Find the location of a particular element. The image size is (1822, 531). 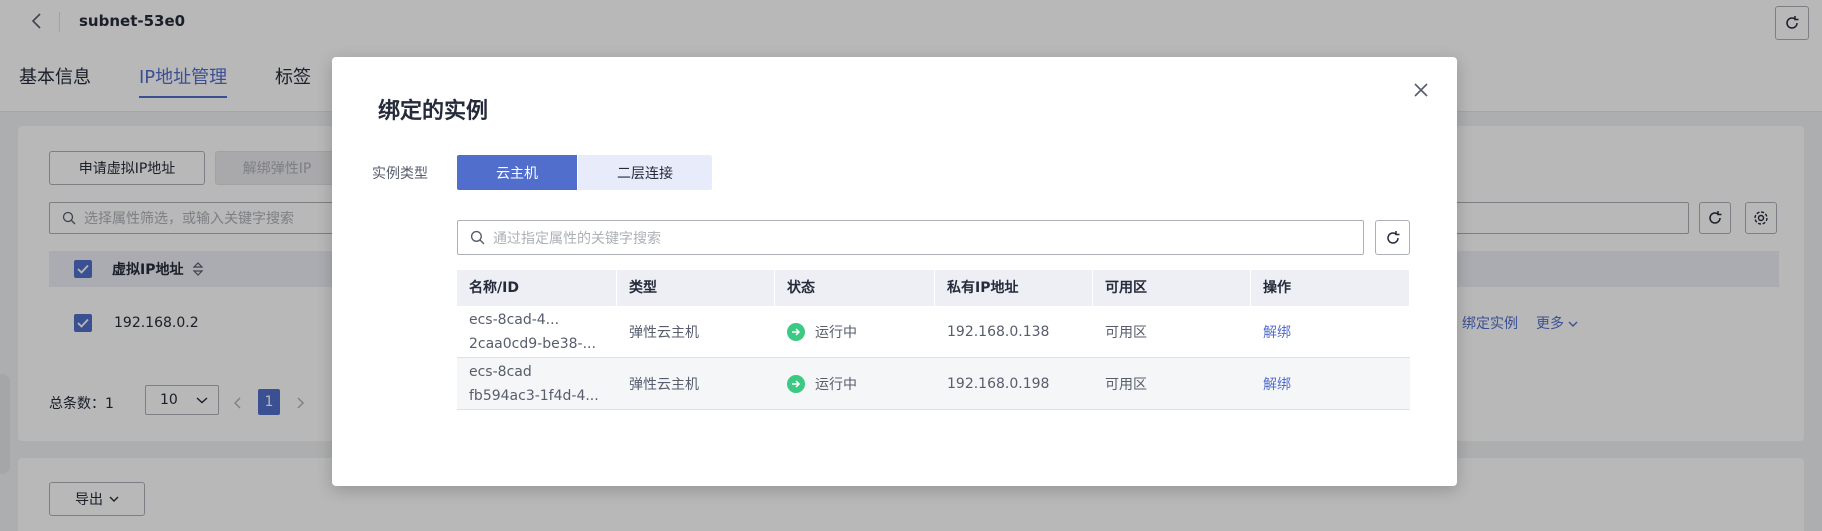

refresh-icon is located at coordinates (1392, 237).